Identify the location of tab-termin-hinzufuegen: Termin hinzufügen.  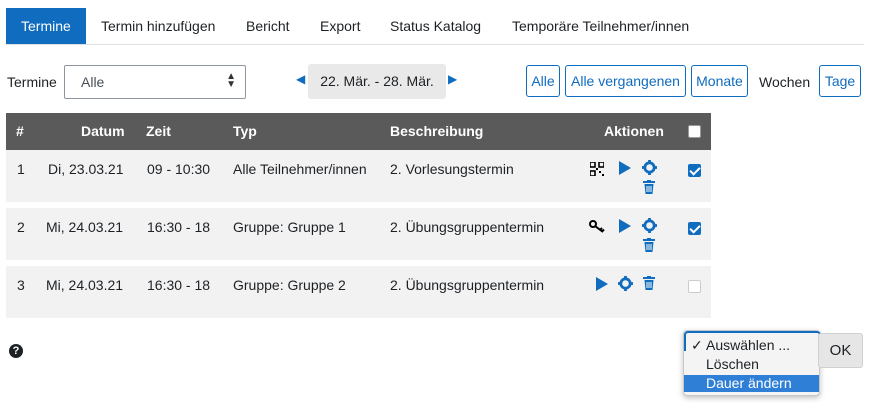
(158, 26).